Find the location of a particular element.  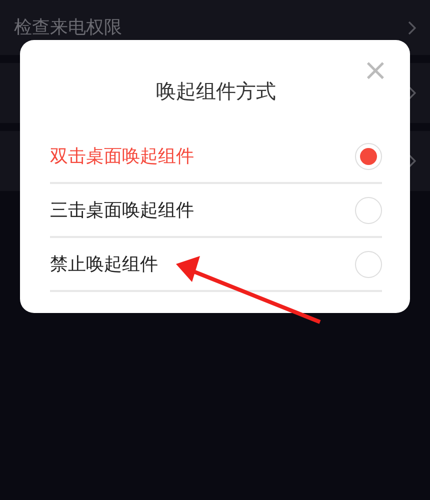

row-label: 检查来电权限 is located at coordinates (68, 28).